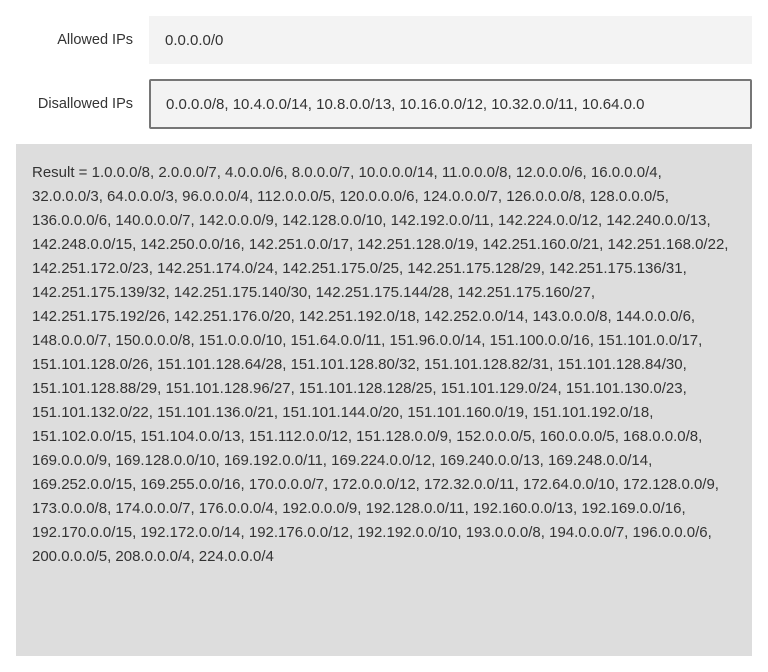 This screenshot has width=768, height=672. Describe the element at coordinates (95, 40) in the screenshot. I see `allowed-ips-label: Allowed IPs` at that location.